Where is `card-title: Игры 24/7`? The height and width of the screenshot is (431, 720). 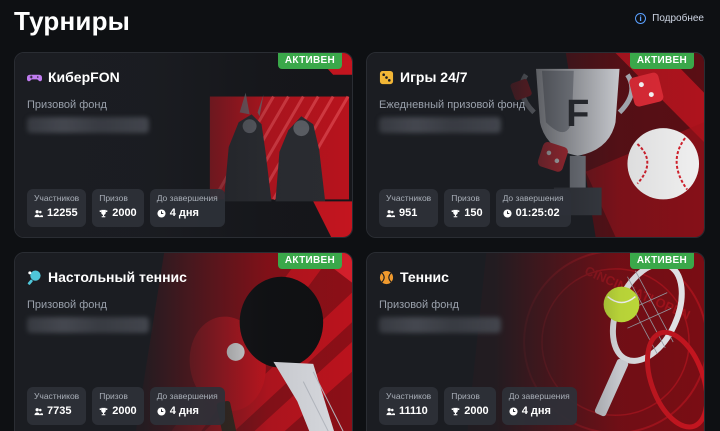 card-title: Игры 24/7 is located at coordinates (434, 77).